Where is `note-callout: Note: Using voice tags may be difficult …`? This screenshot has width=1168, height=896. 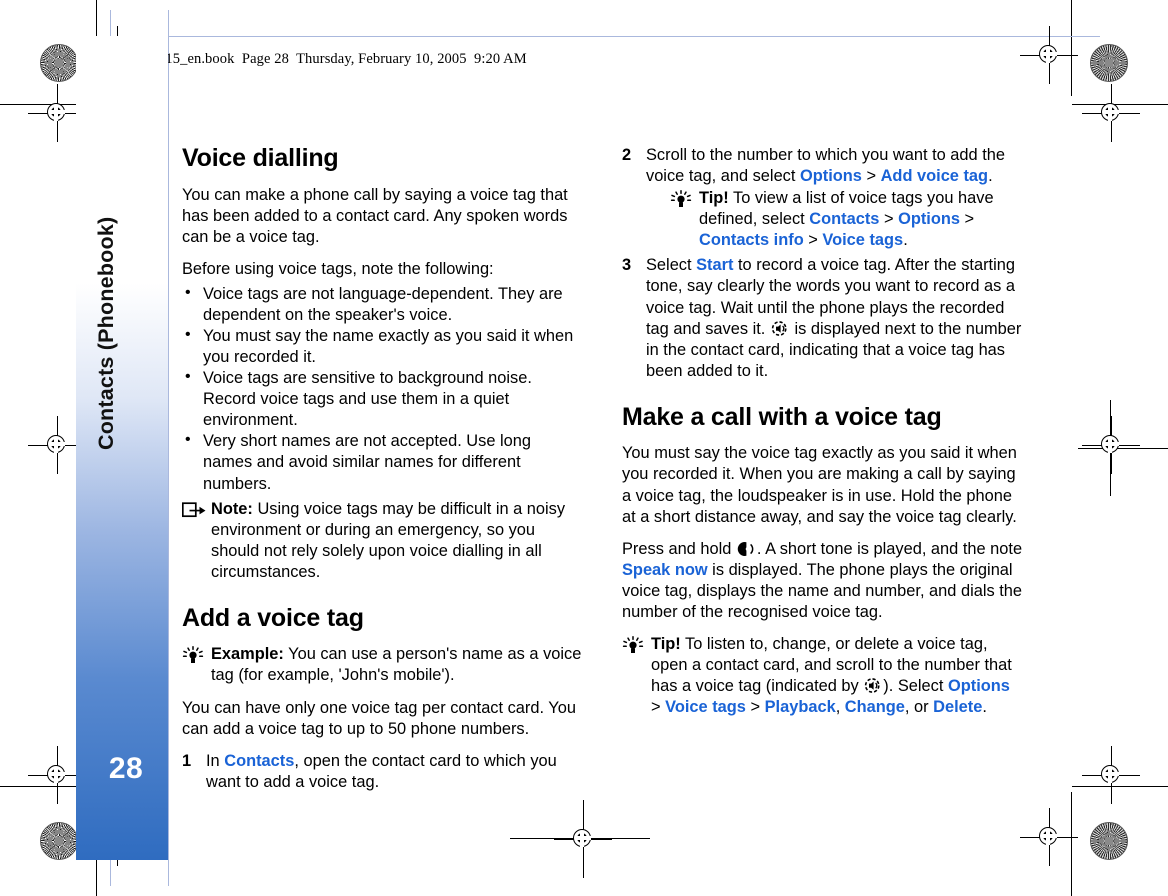 note-callout: Note: Using voice tags may be difficult … is located at coordinates (381, 541).